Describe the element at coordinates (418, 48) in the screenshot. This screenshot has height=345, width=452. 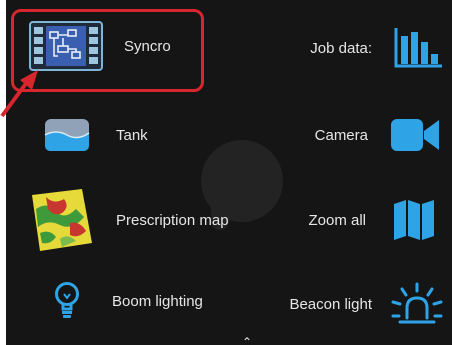
I see `bar-chart-icon` at that location.